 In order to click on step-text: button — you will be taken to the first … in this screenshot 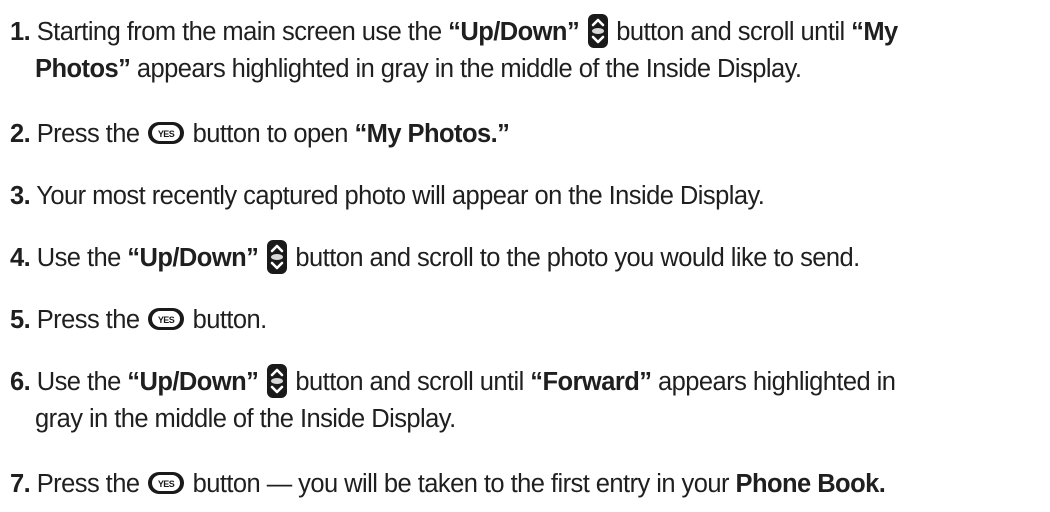, I will do `click(461, 484)`.